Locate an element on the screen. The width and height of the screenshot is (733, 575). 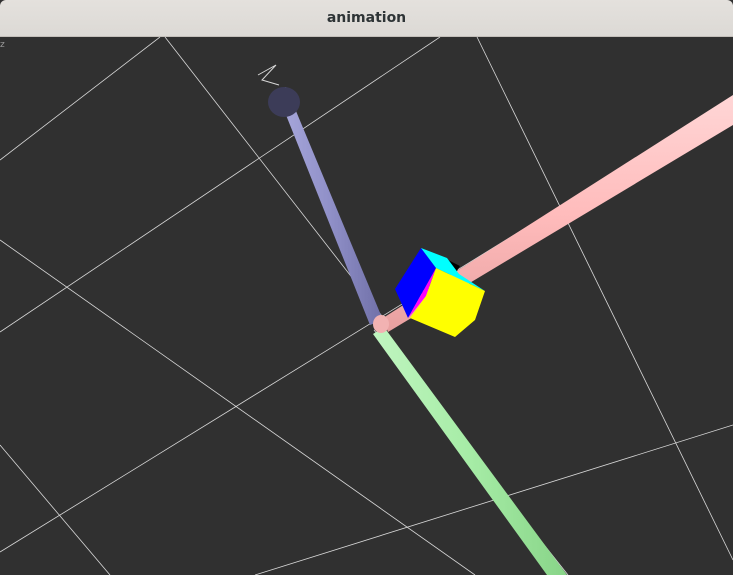
y-axis is located at coordinates (470, 451).